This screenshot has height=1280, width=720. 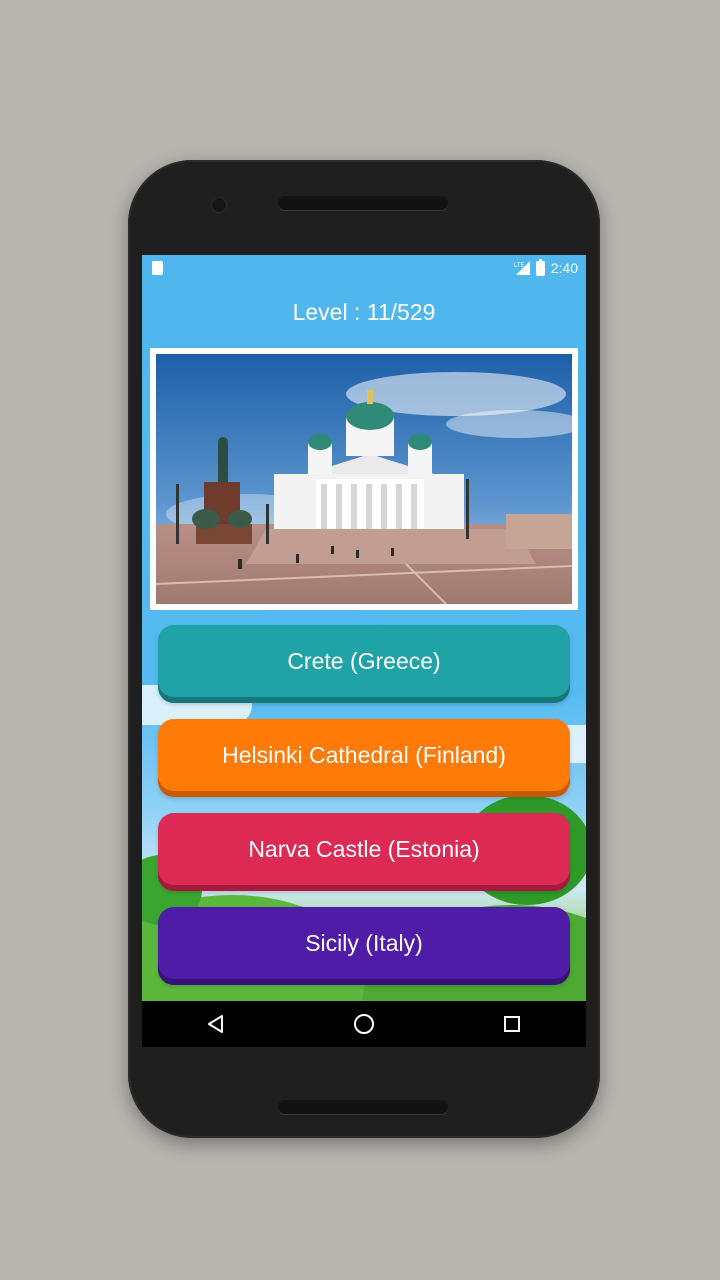 I want to click on home-button, so click(x=364, y=1024).